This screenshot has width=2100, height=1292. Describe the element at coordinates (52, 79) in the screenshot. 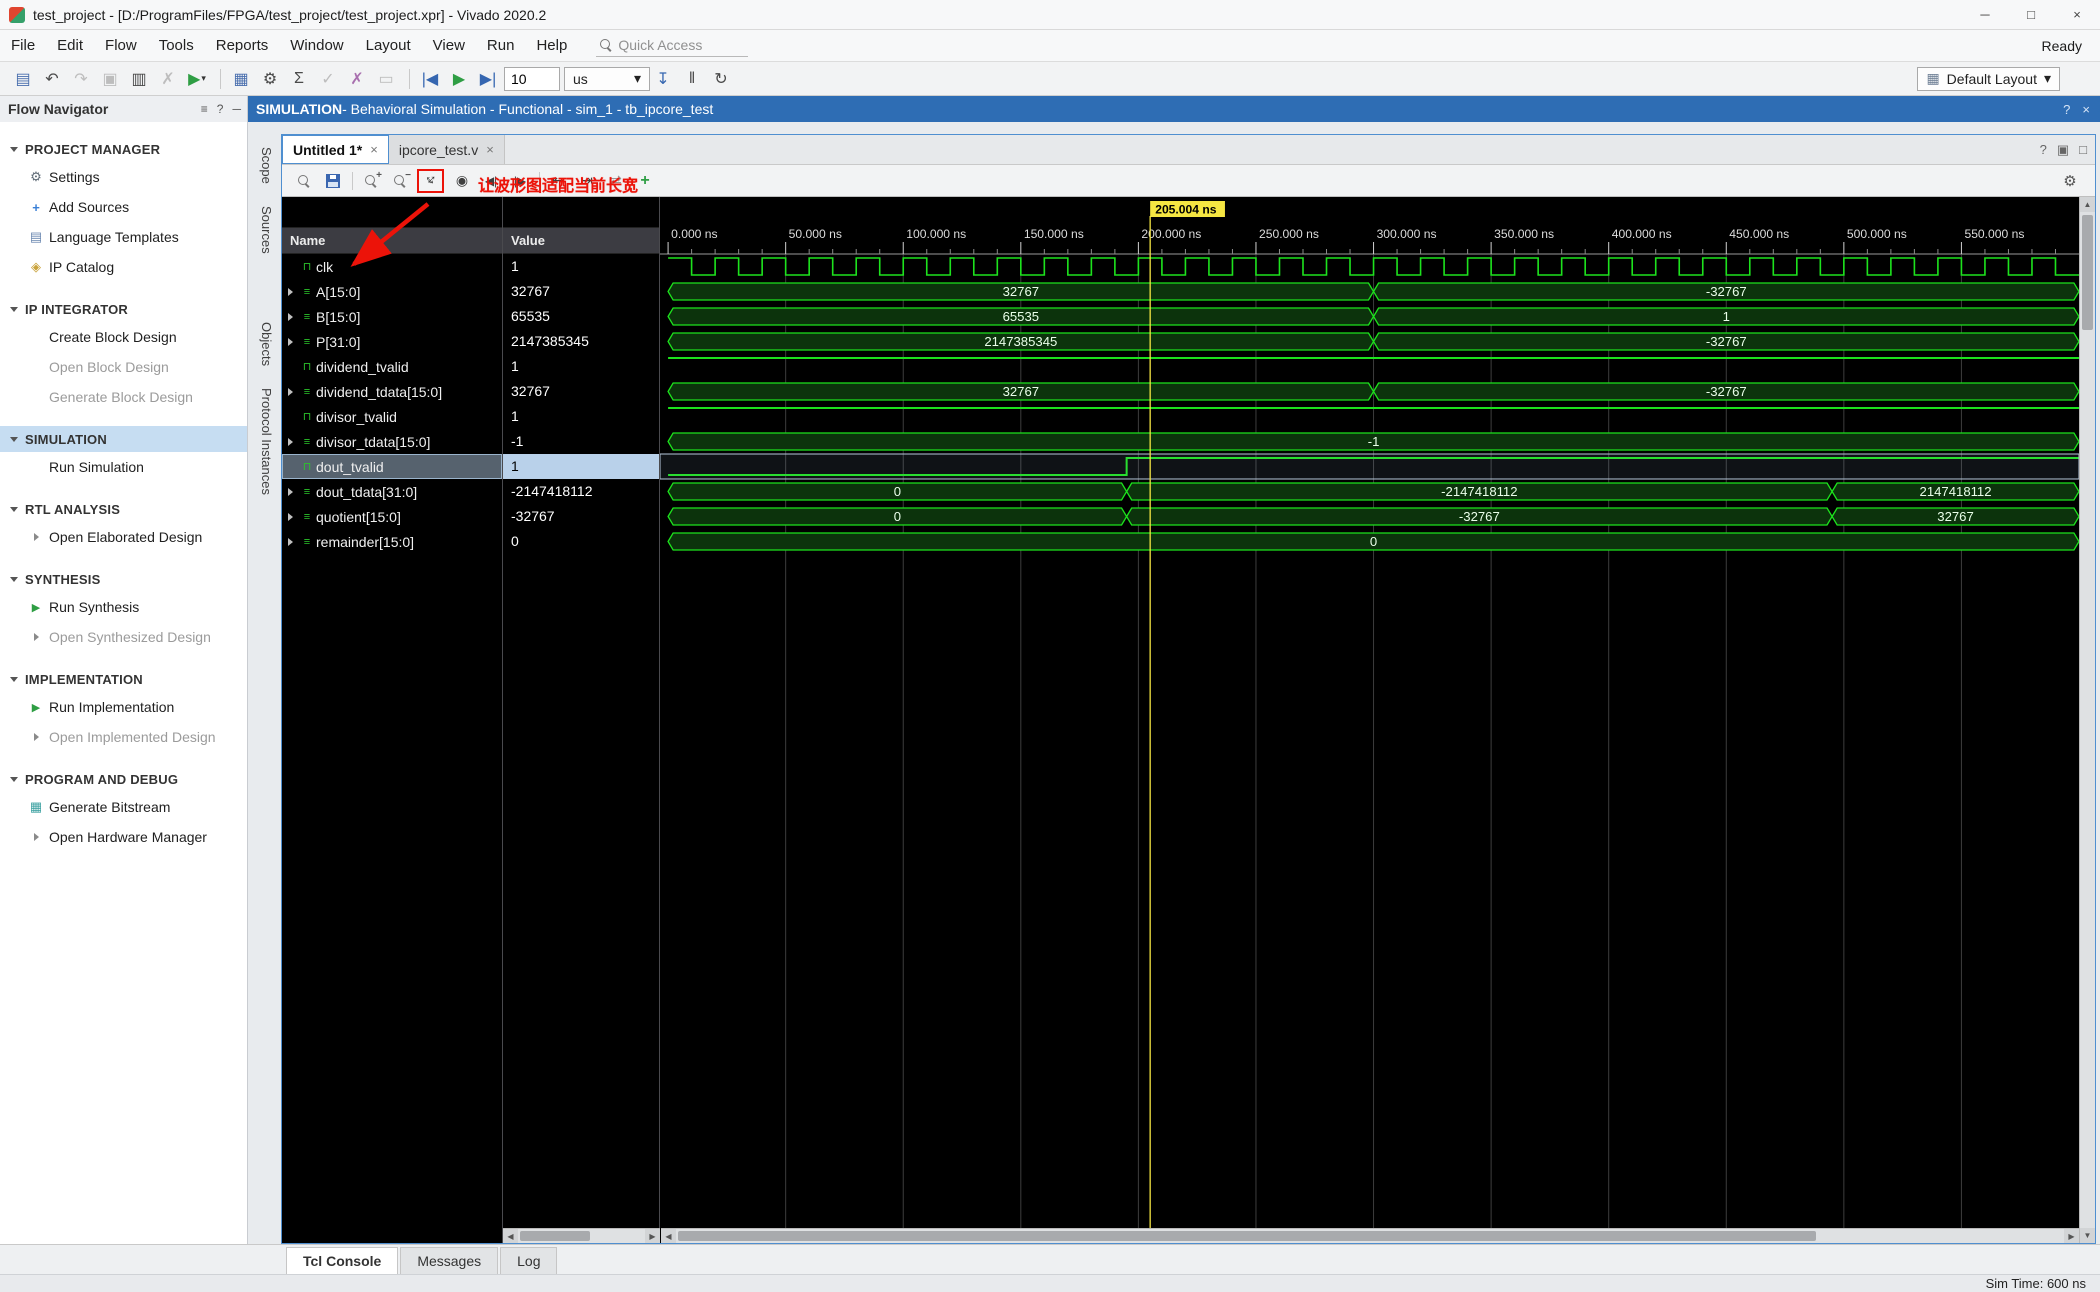

I see `undo-icon: ↶` at that location.